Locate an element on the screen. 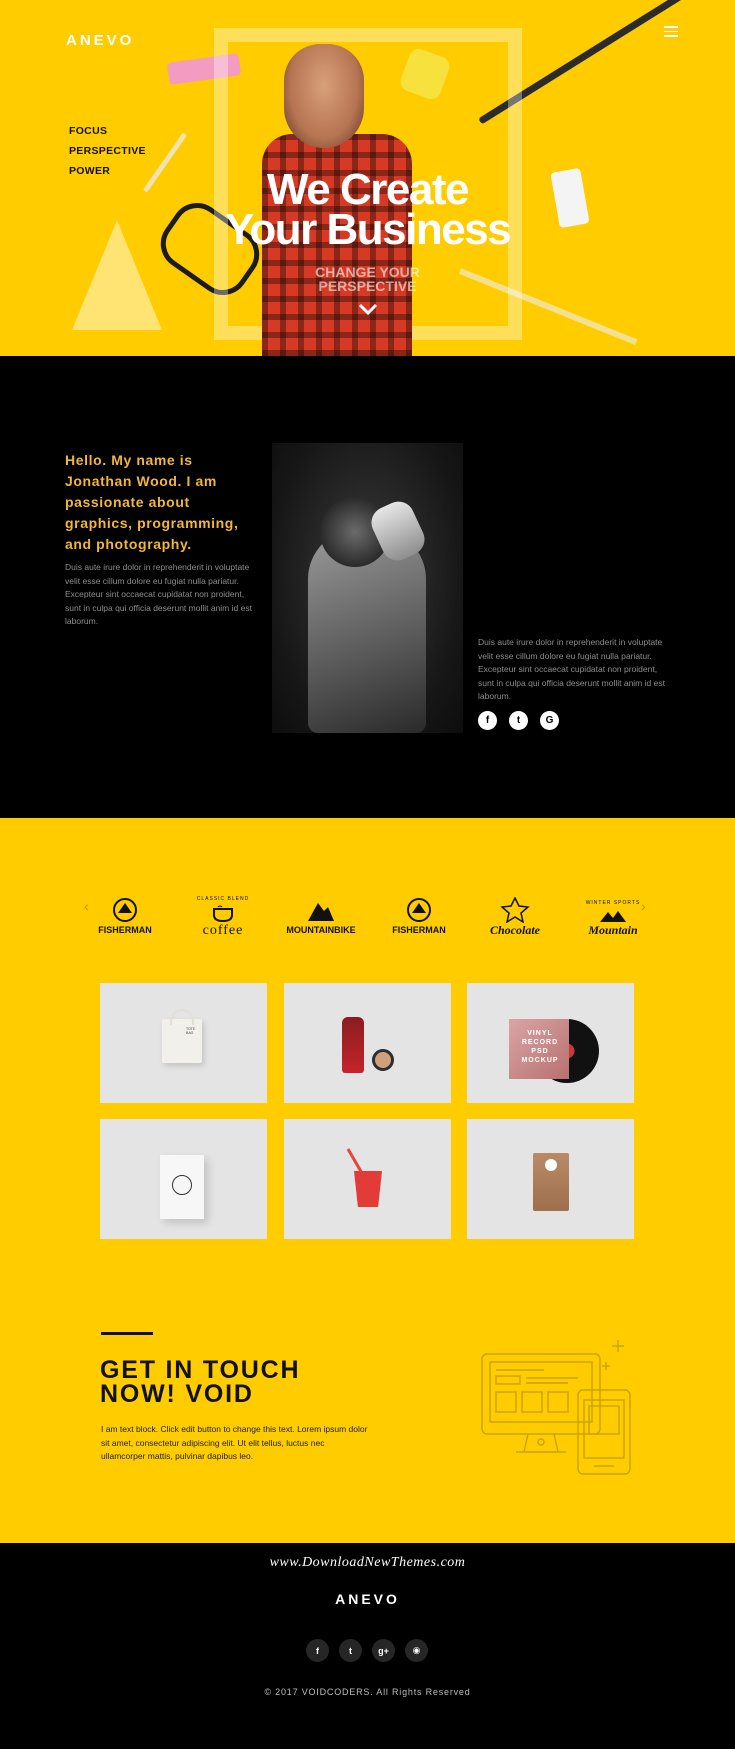 The width and height of the screenshot is (735, 1749). brand-logo-fisherman: FISHERMAN is located at coordinates (125, 906).